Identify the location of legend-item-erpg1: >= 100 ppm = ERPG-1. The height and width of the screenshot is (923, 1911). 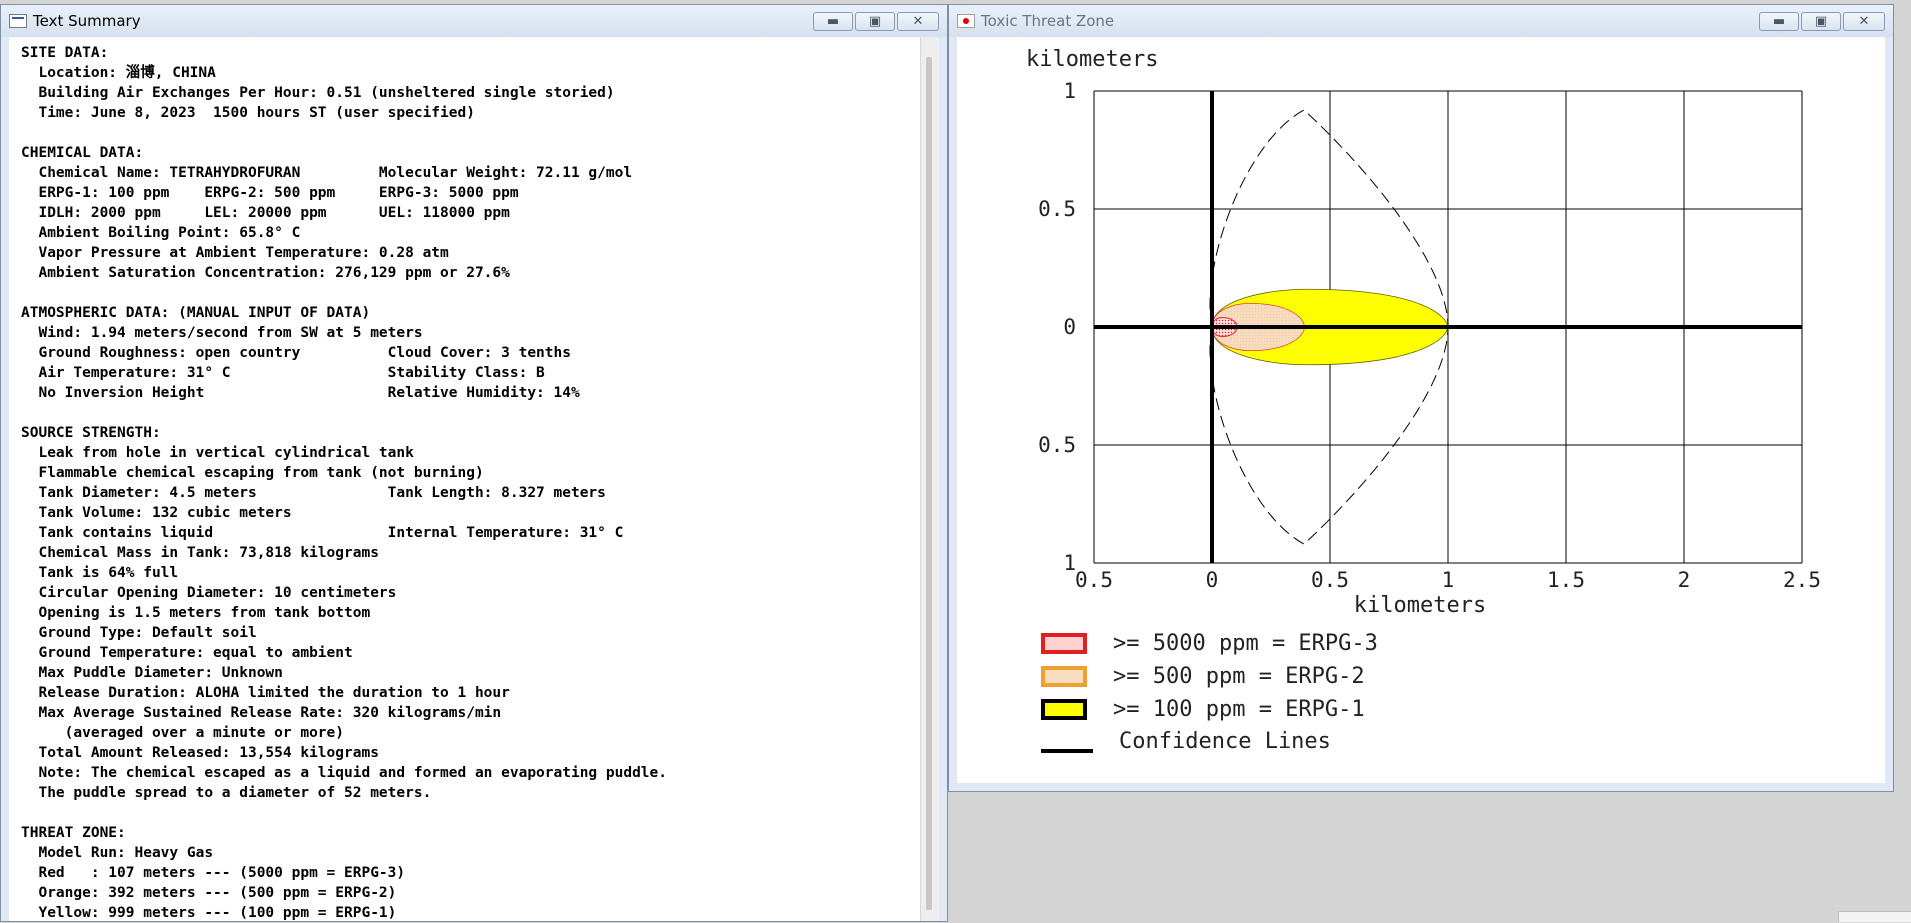
(1203, 709).